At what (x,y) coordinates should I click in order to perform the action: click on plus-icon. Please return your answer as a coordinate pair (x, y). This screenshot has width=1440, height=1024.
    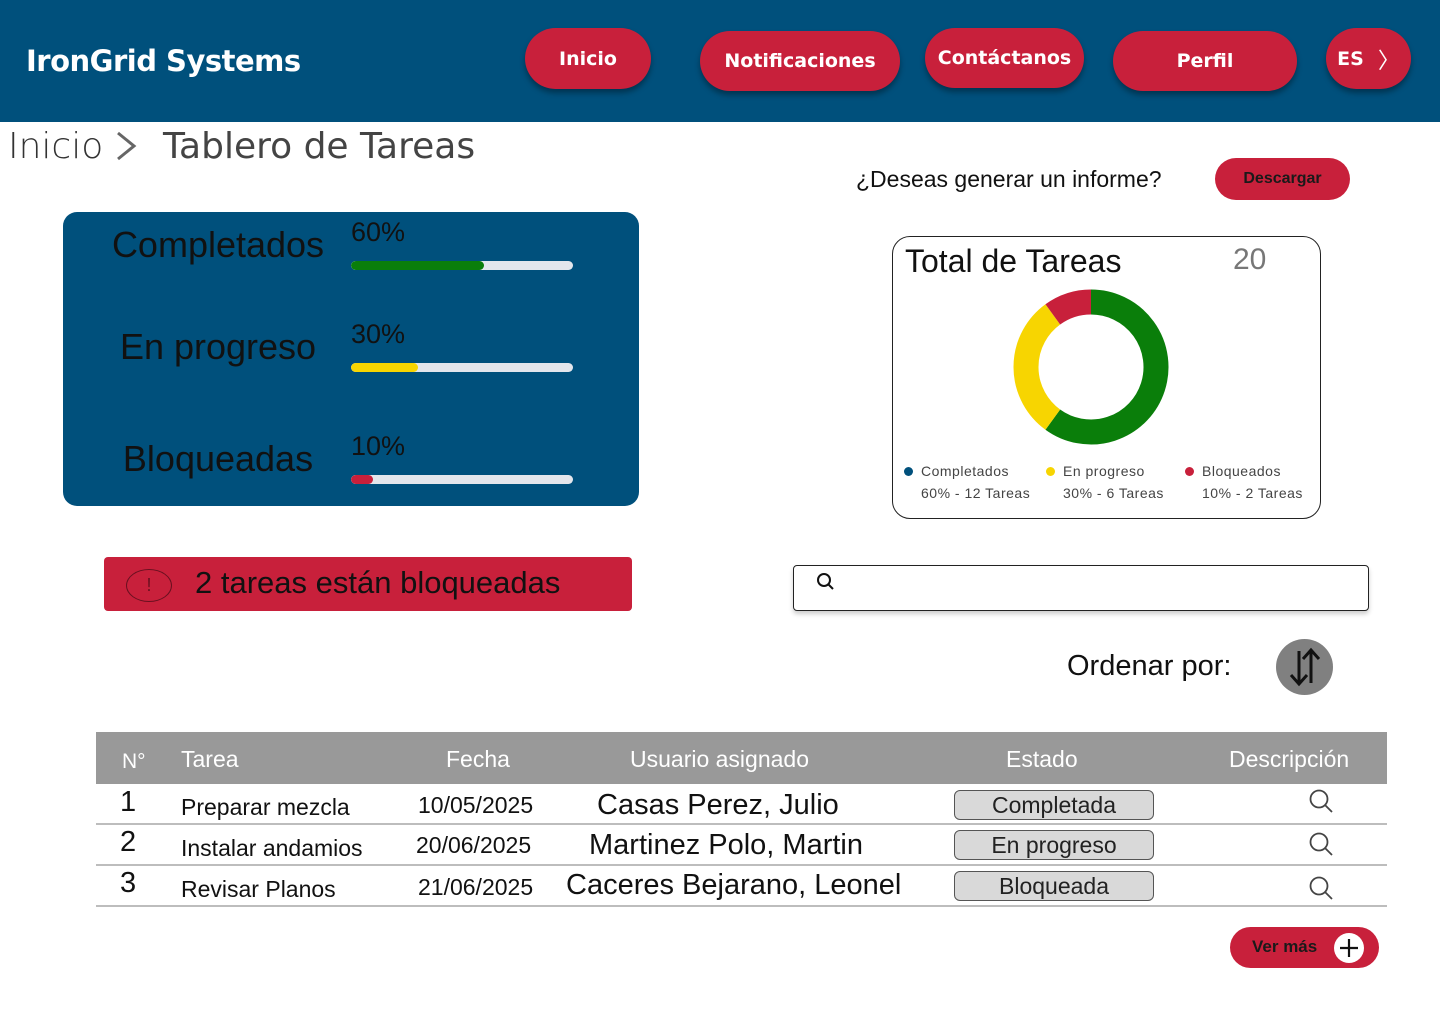
    Looking at the image, I should click on (1349, 948).